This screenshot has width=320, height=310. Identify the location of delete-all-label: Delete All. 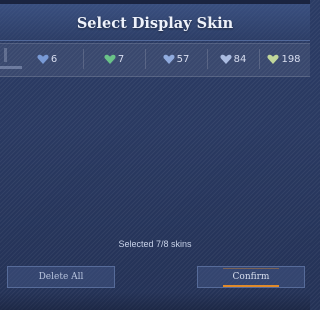
(61, 277).